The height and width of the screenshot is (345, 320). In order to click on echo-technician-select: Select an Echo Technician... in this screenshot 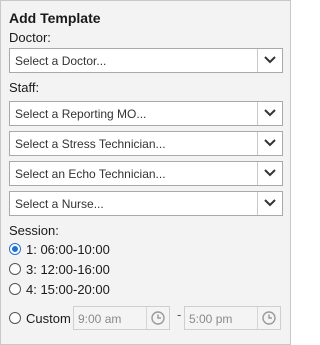, I will do `click(146, 173)`.